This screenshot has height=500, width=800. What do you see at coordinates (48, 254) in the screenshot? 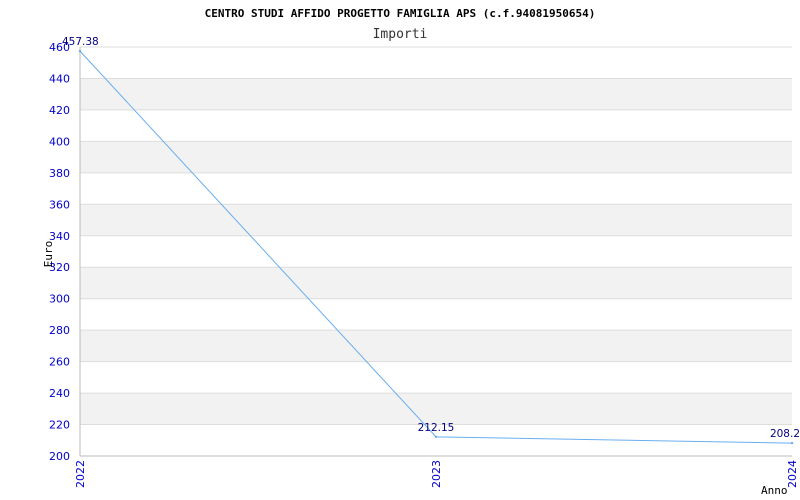
I see `y-axis-label: Euro` at bounding box center [48, 254].